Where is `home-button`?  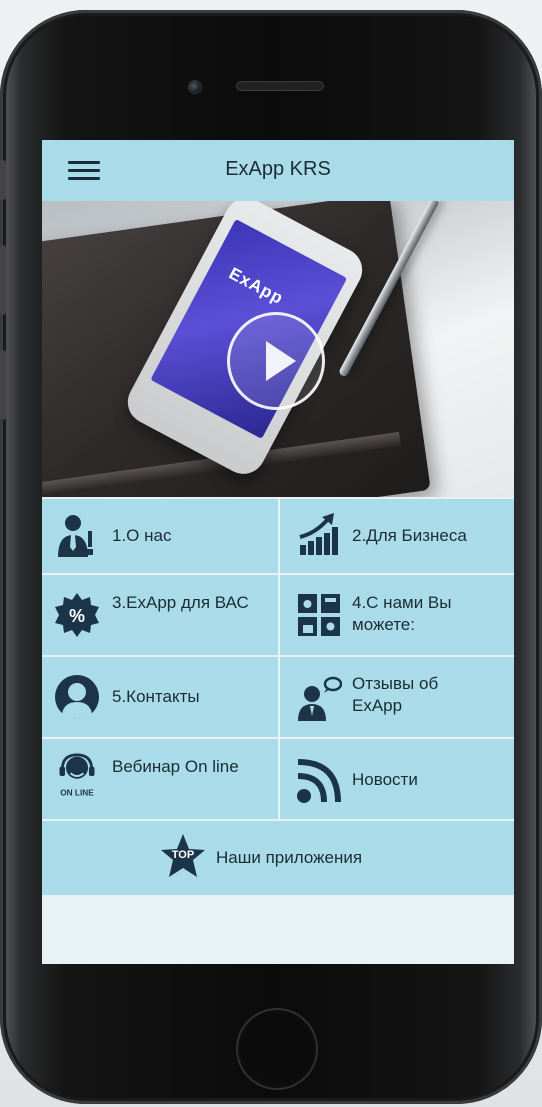 home-button is located at coordinates (277, 1049).